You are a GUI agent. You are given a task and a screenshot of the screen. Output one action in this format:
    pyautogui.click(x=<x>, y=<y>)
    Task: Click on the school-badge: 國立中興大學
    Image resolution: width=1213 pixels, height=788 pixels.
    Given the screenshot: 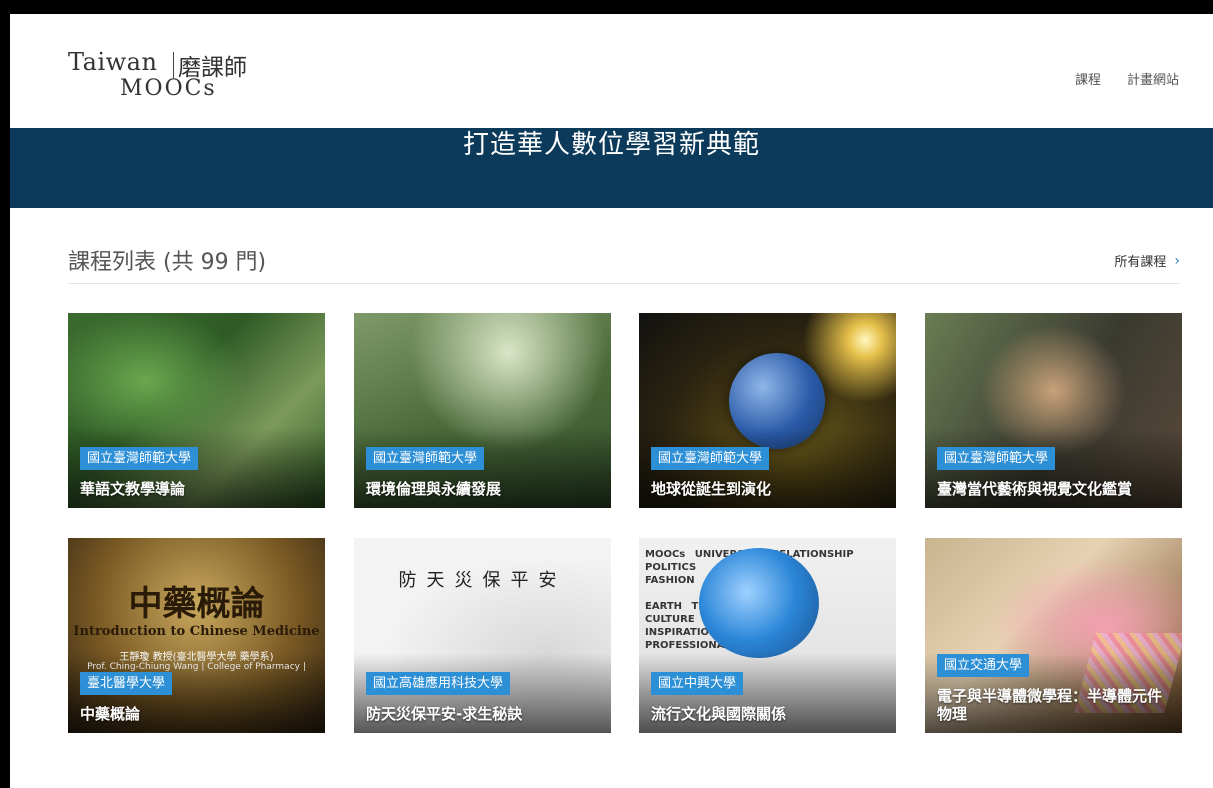 What is the action you would take?
    pyautogui.click(x=697, y=683)
    